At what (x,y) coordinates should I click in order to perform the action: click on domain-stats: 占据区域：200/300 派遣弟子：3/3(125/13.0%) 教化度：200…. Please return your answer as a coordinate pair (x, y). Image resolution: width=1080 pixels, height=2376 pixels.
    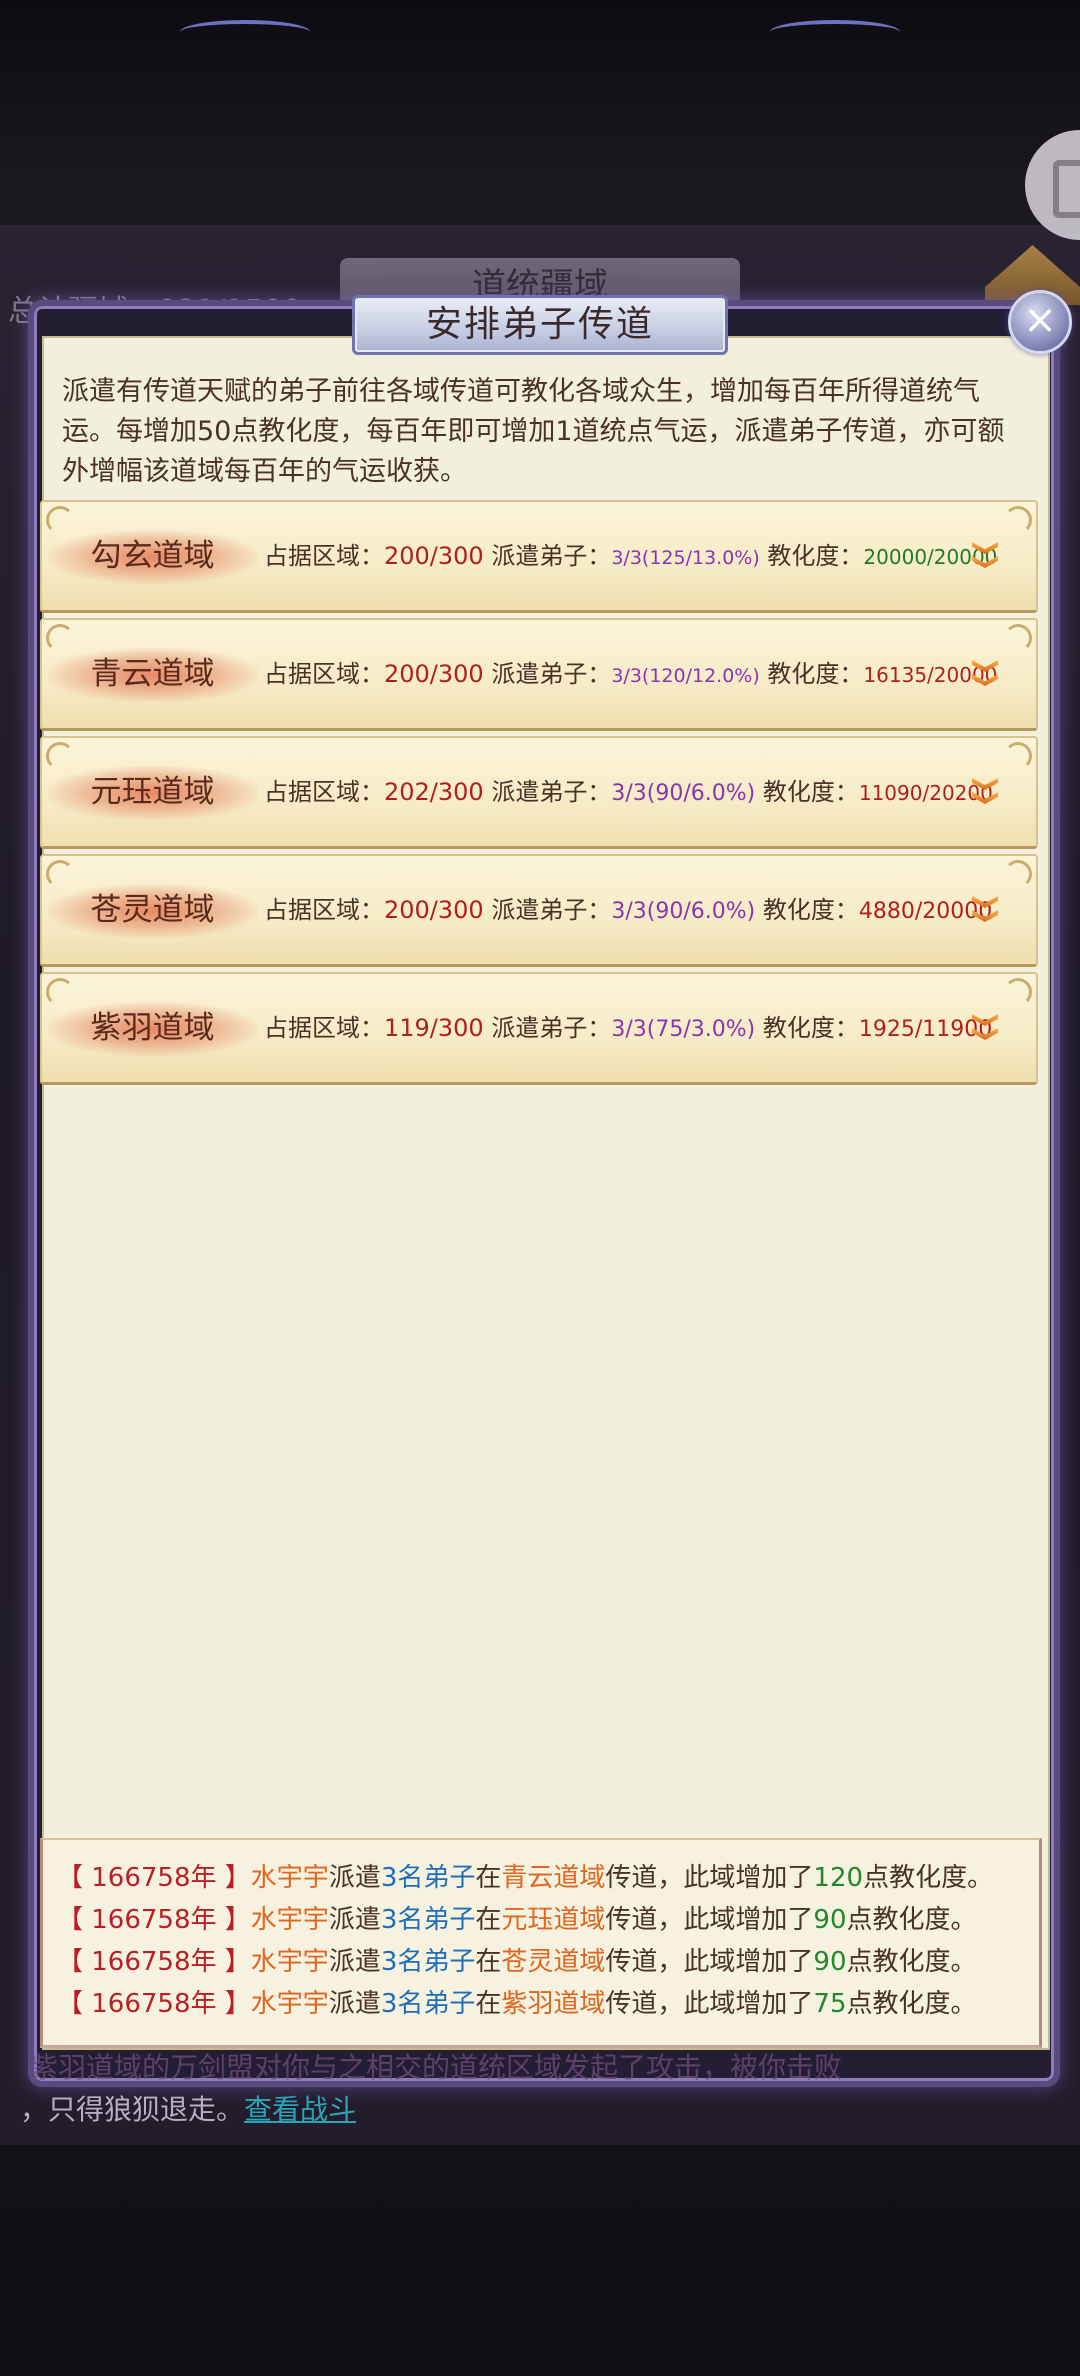
    Looking at the image, I should click on (630, 556).